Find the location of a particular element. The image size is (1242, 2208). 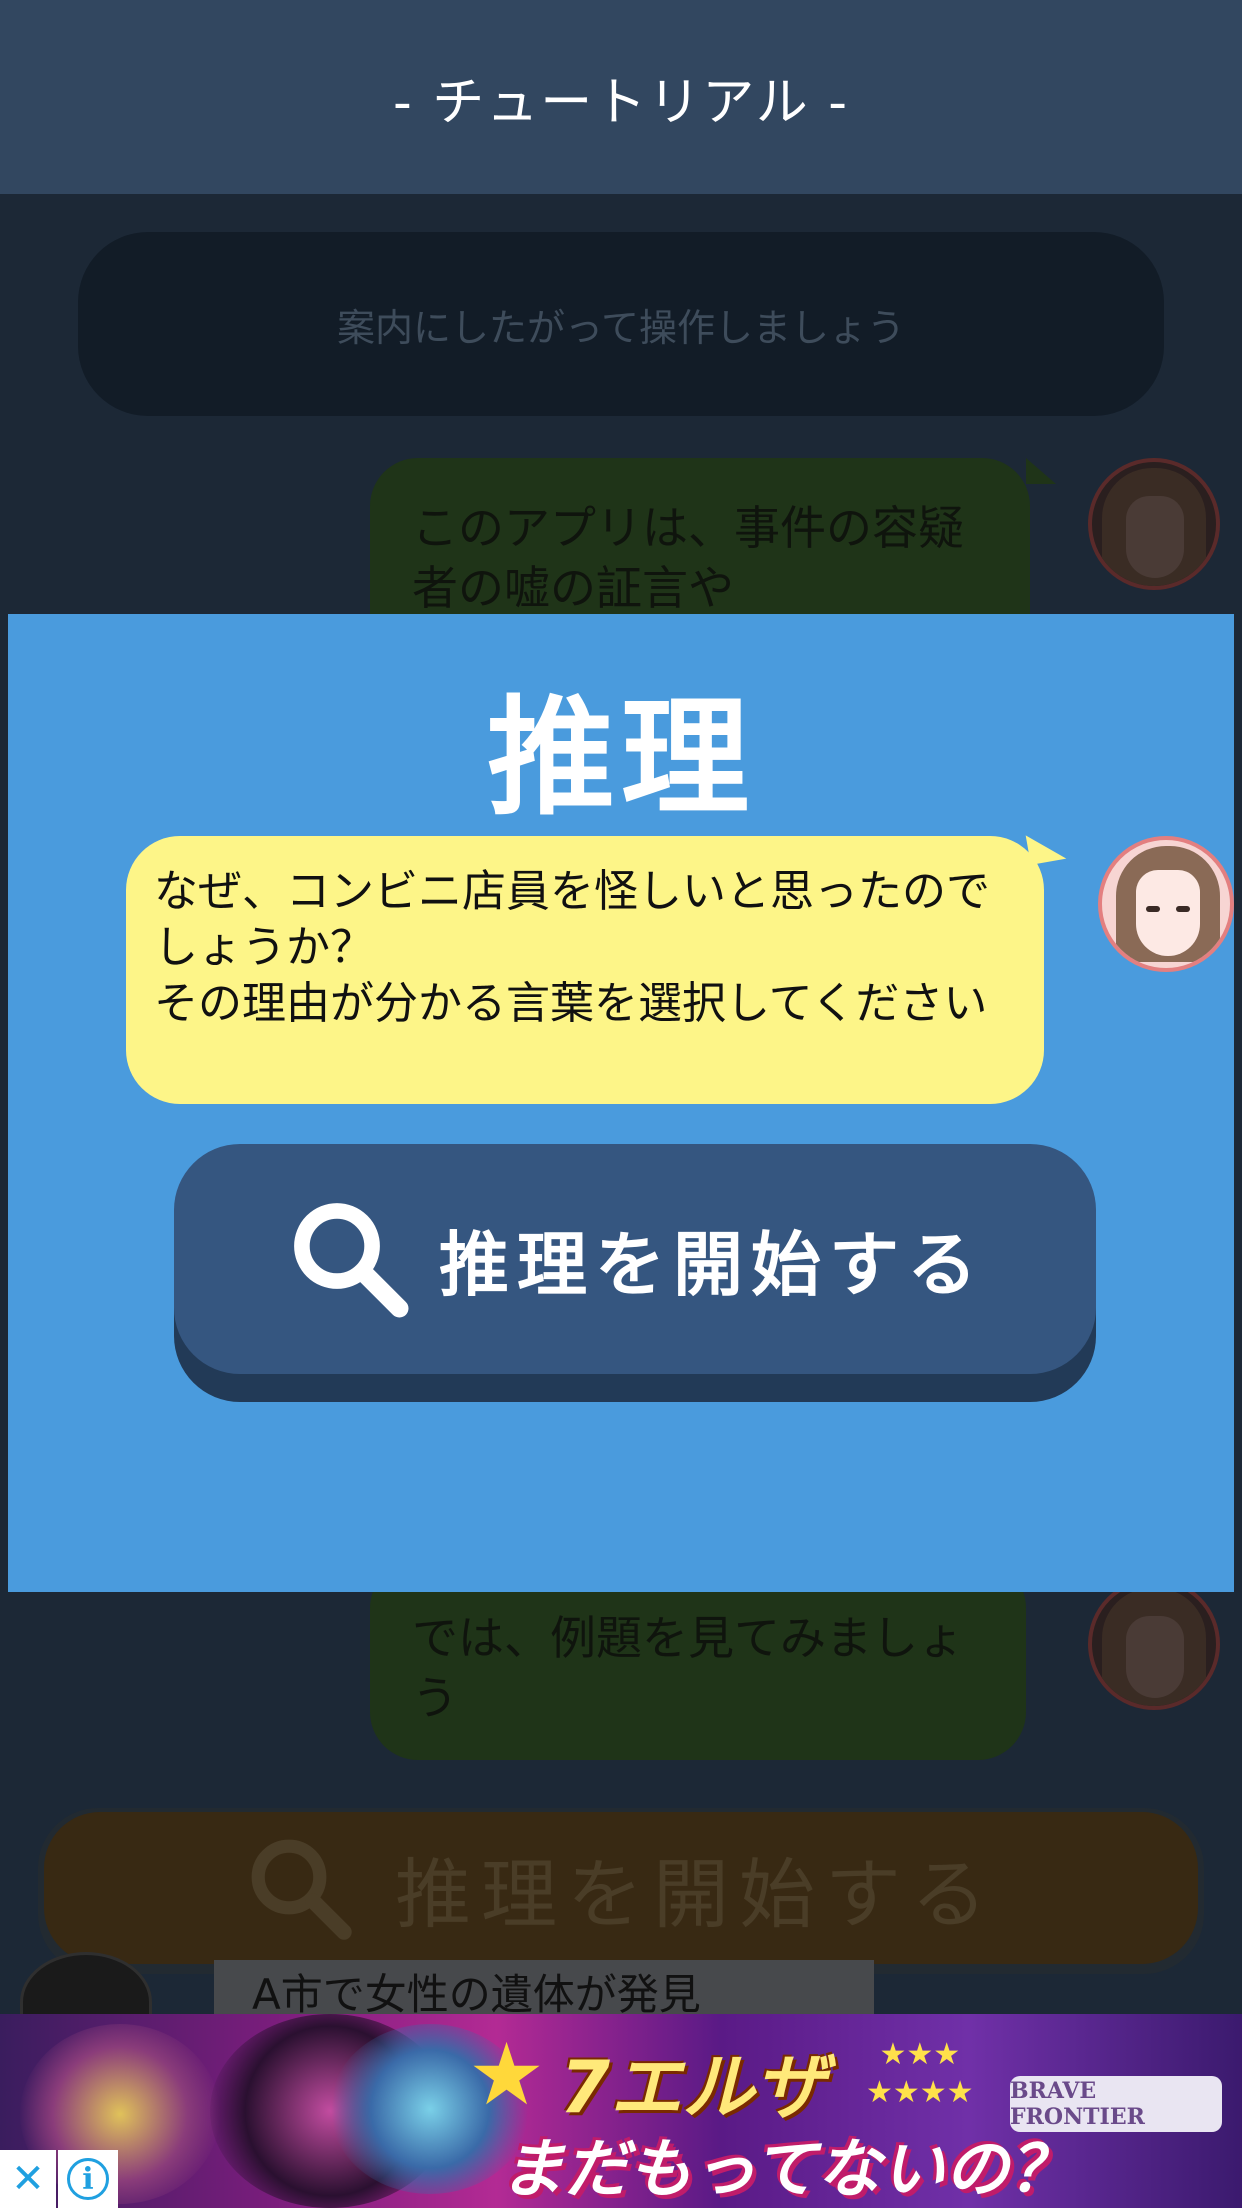

ad-star-icon: ★ is located at coordinates (507, 2075).